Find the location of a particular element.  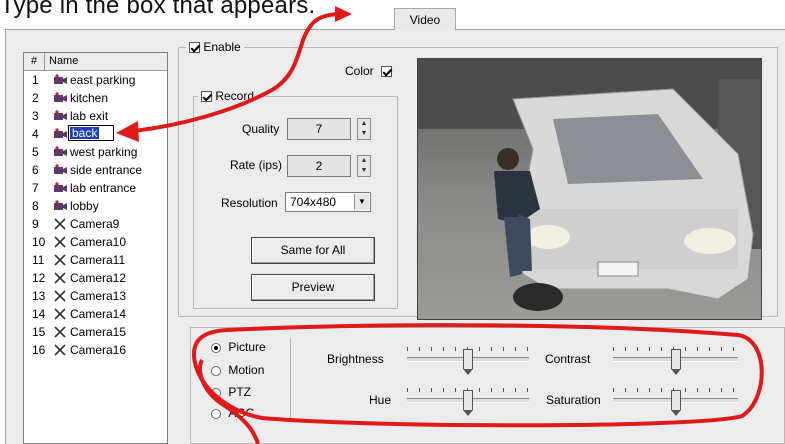

arrow-tail-icon is located at coordinates (343, 14).